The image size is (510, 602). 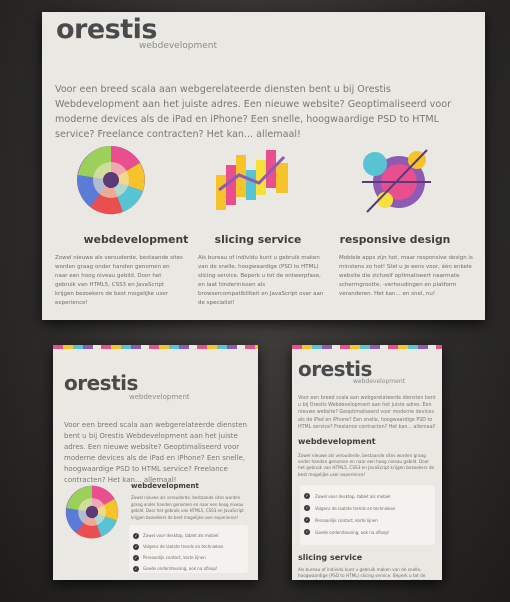 What do you see at coordinates (396, 181) in the screenshot?
I see `colorful-circles-icon` at bounding box center [396, 181].